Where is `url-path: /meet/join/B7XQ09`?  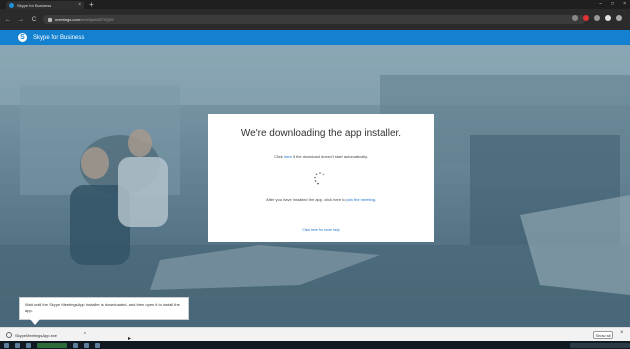
url-path: /meet/join/B7XQ09 is located at coordinates (96, 19).